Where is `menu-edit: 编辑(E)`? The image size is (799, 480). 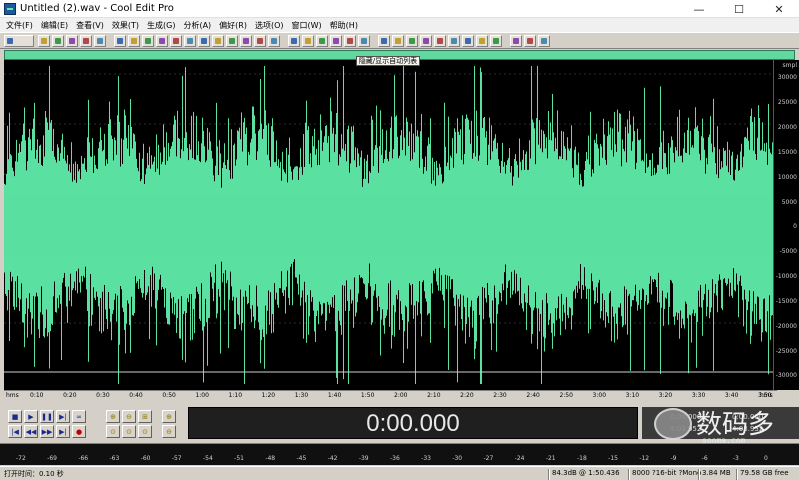
menu-edit: 编辑(E) is located at coordinates (54, 25).